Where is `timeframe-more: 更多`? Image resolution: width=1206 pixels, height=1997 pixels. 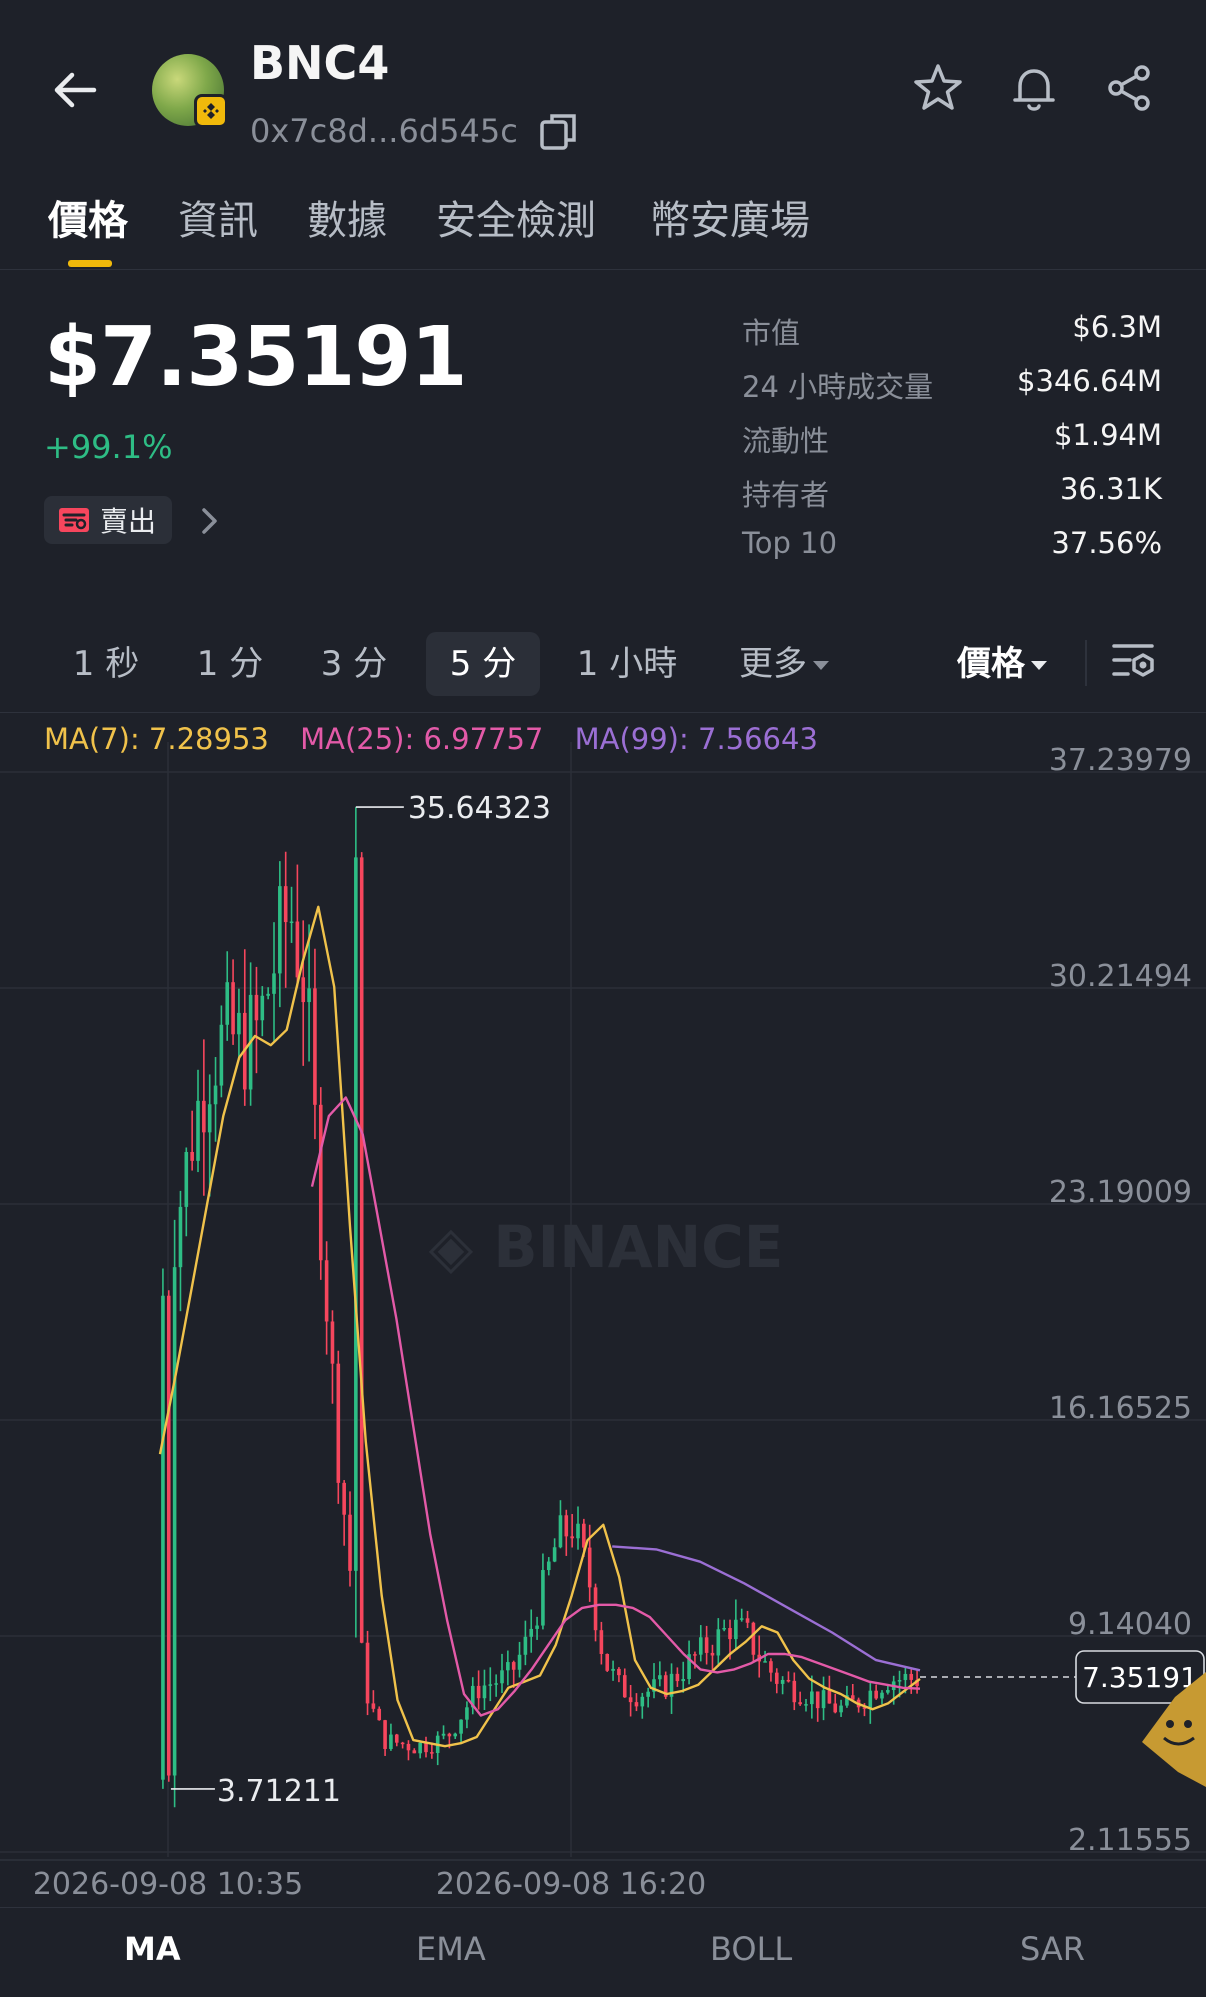
timeframe-more: 更多 is located at coordinates (784, 664).